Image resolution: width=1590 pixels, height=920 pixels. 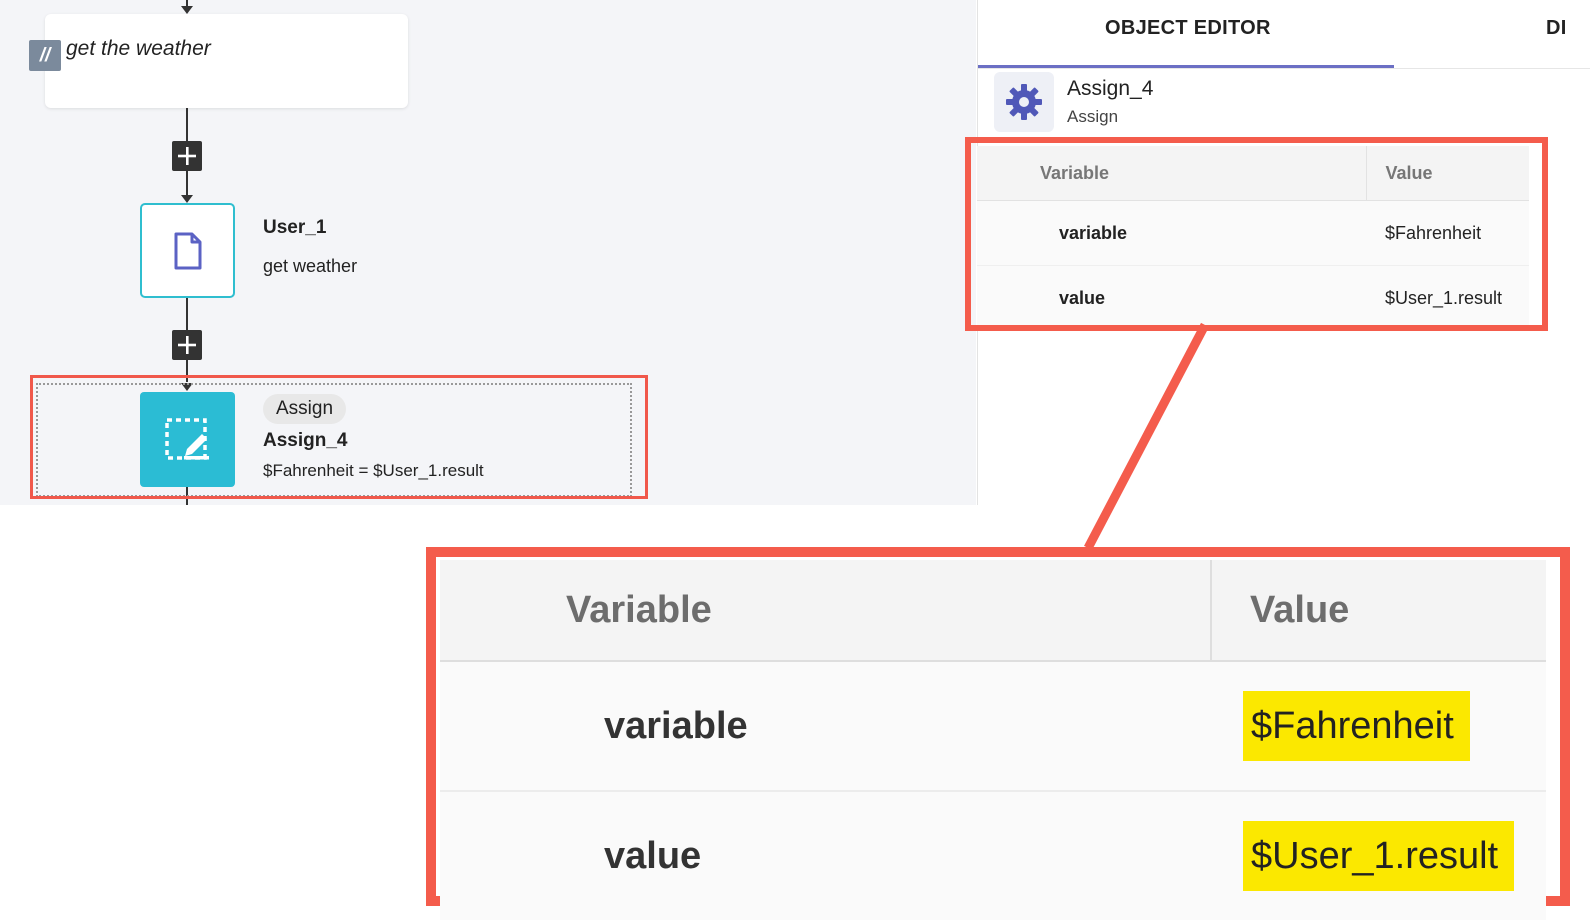 I want to click on assign-node-expression: $Fahrenheit = $User_1.result, so click(x=373, y=470).